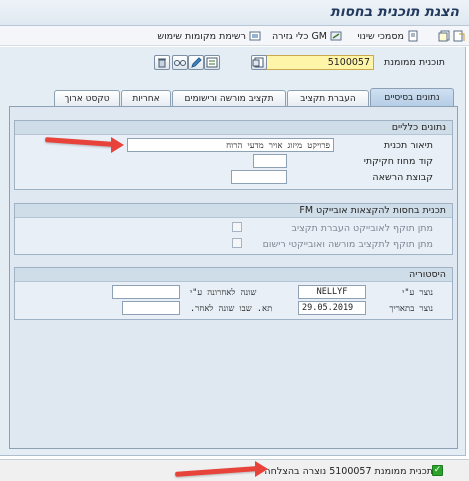 This screenshot has width=469, height=481. Describe the element at coordinates (229, 98) in the screenshot. I see `tab-authorized-budget: תקציב מורשה ורישומים` at that location.